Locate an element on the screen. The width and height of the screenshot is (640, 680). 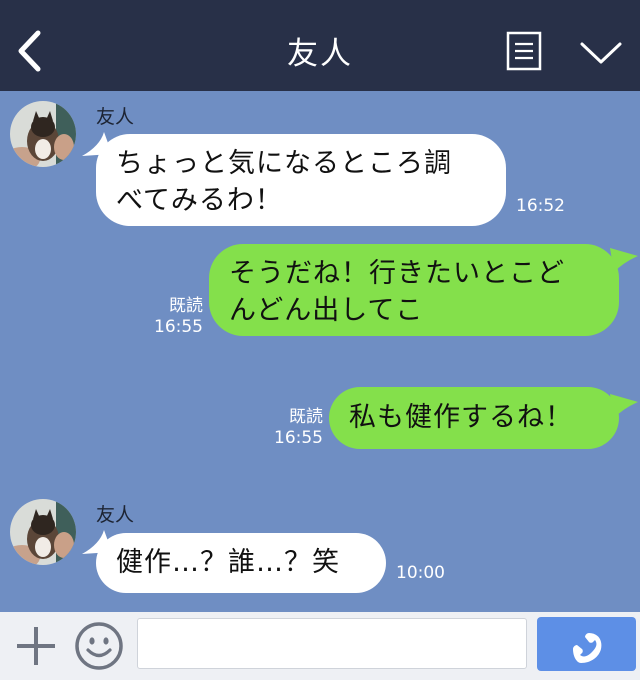
plus-icon is located at coordinates (36, 646).